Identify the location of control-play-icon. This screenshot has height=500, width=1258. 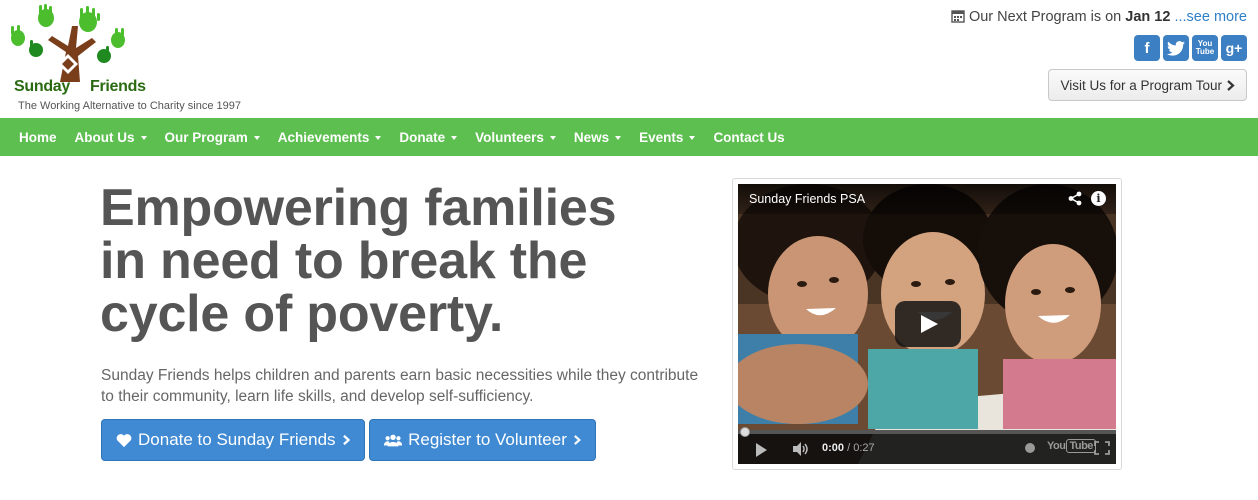
(761, 450).